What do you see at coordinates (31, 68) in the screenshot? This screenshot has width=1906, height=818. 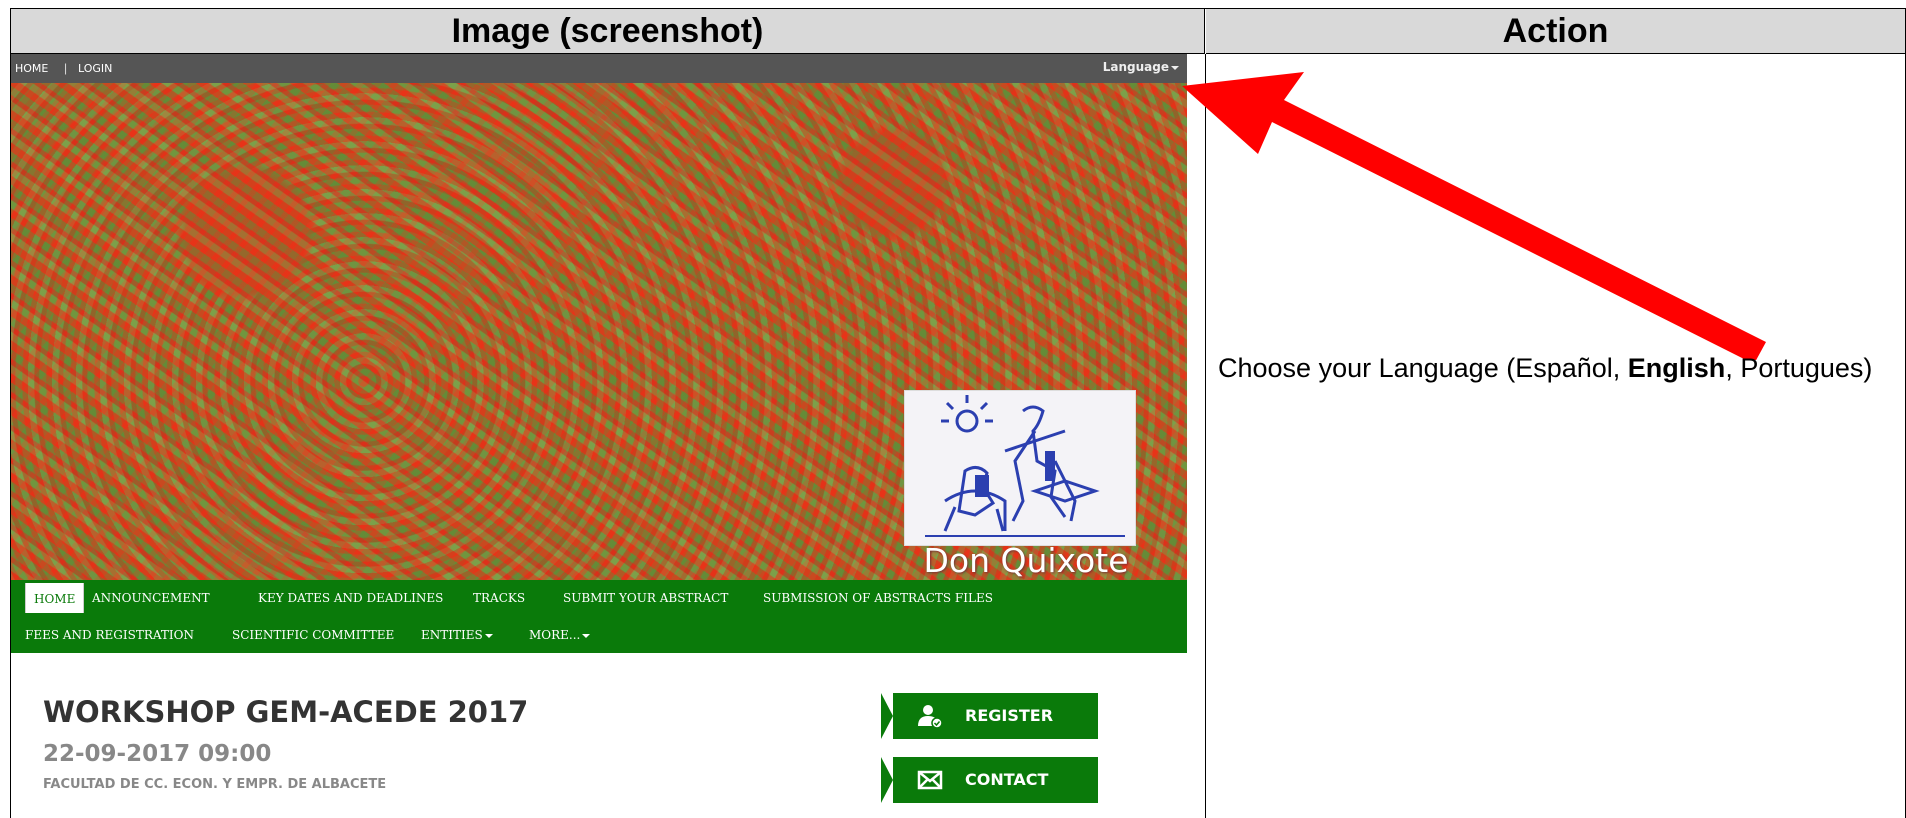 I see `home-link: HOME` at bounding box center [31, 68].